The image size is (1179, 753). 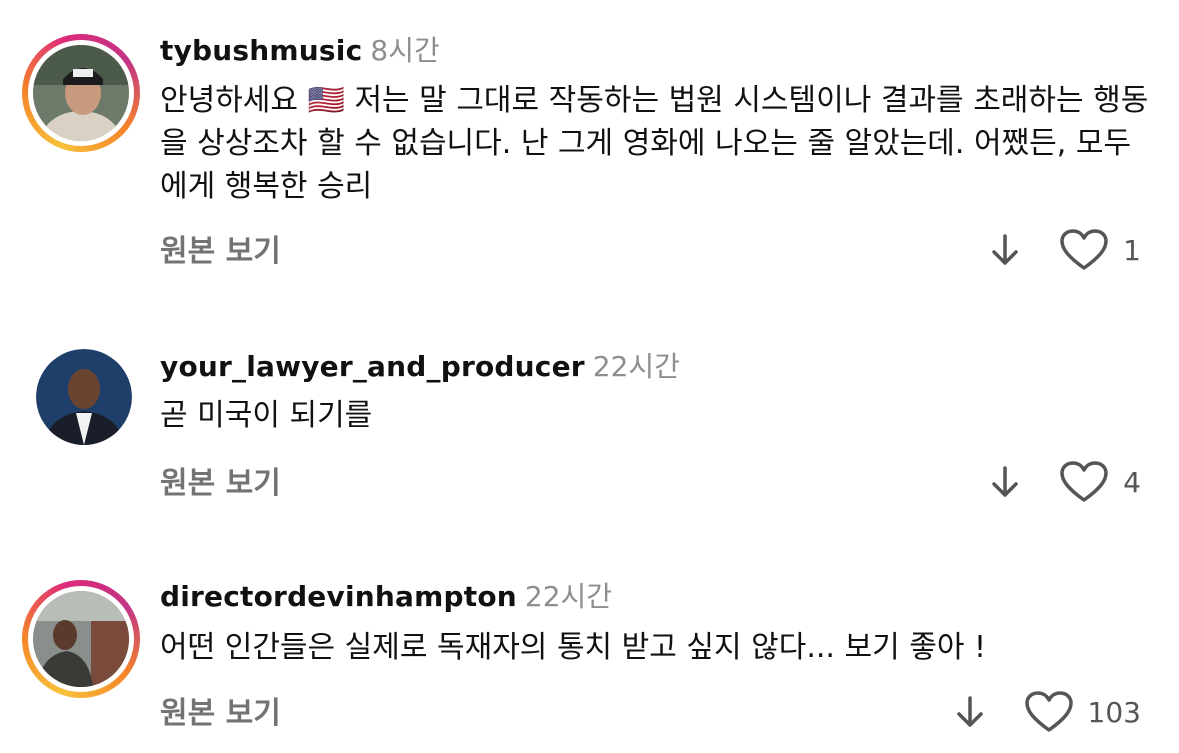 I want to click on comment-text: 곧 미국이 되기를, so click(x=266, y=415).